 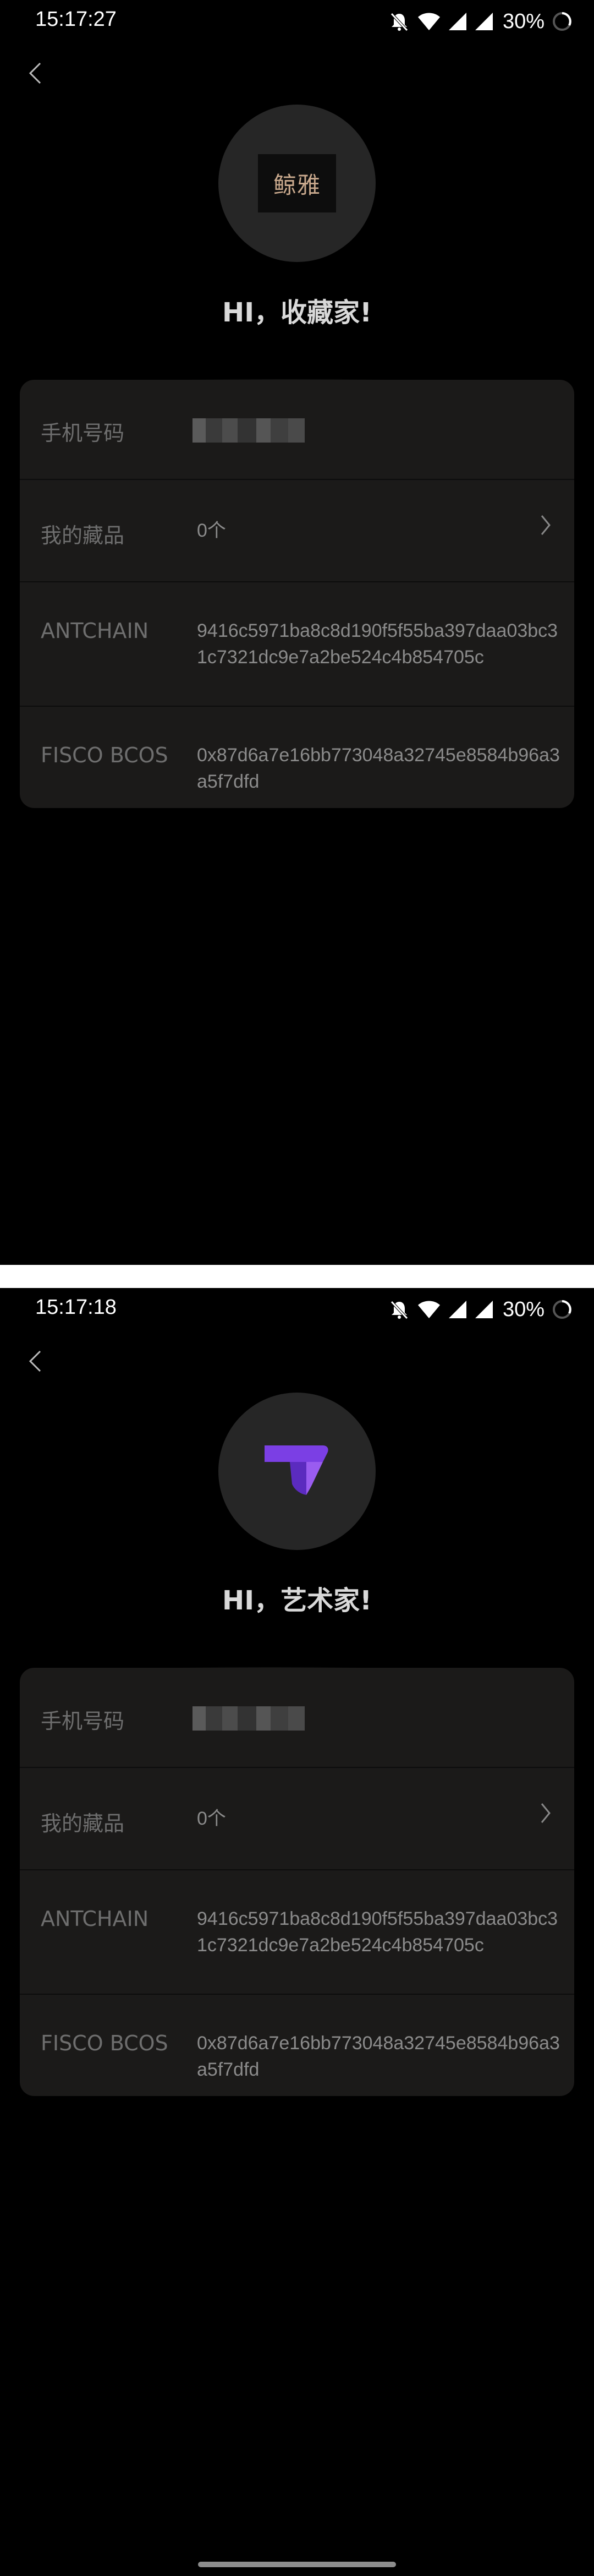 I want to click on greeting-title: HI，收藏家!, so click(x=297, y=313).